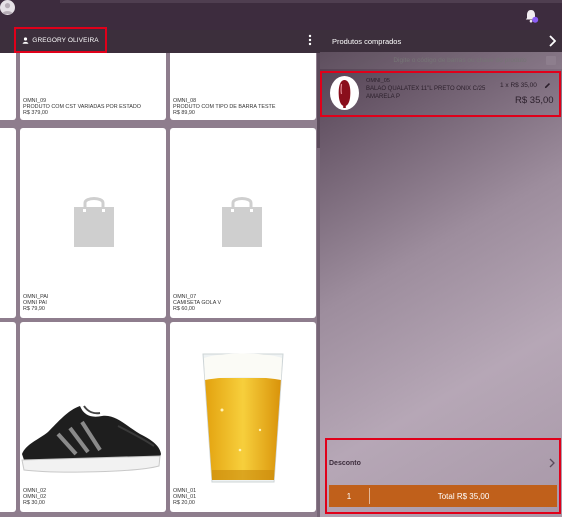 This screenshot has width=562, height=517. Describe the element at coordinates (34, 503) in the screenshot. I see `product-price: R$ 30,00` at that location.